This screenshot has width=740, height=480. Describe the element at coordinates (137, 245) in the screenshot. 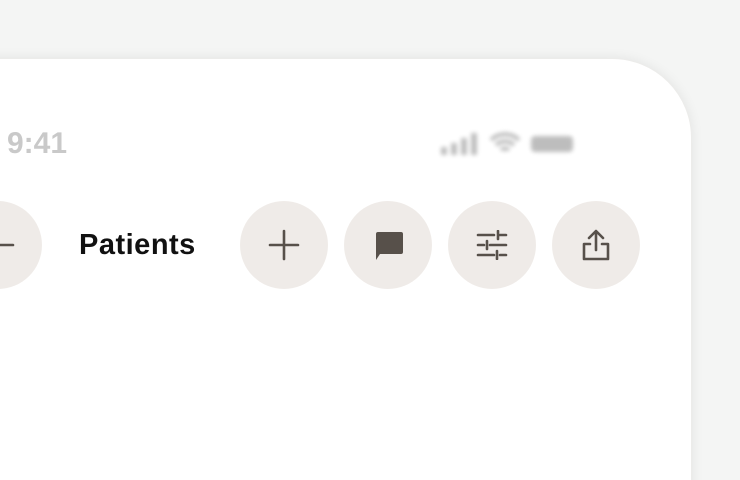

I see `page-title: Patients` at that location.